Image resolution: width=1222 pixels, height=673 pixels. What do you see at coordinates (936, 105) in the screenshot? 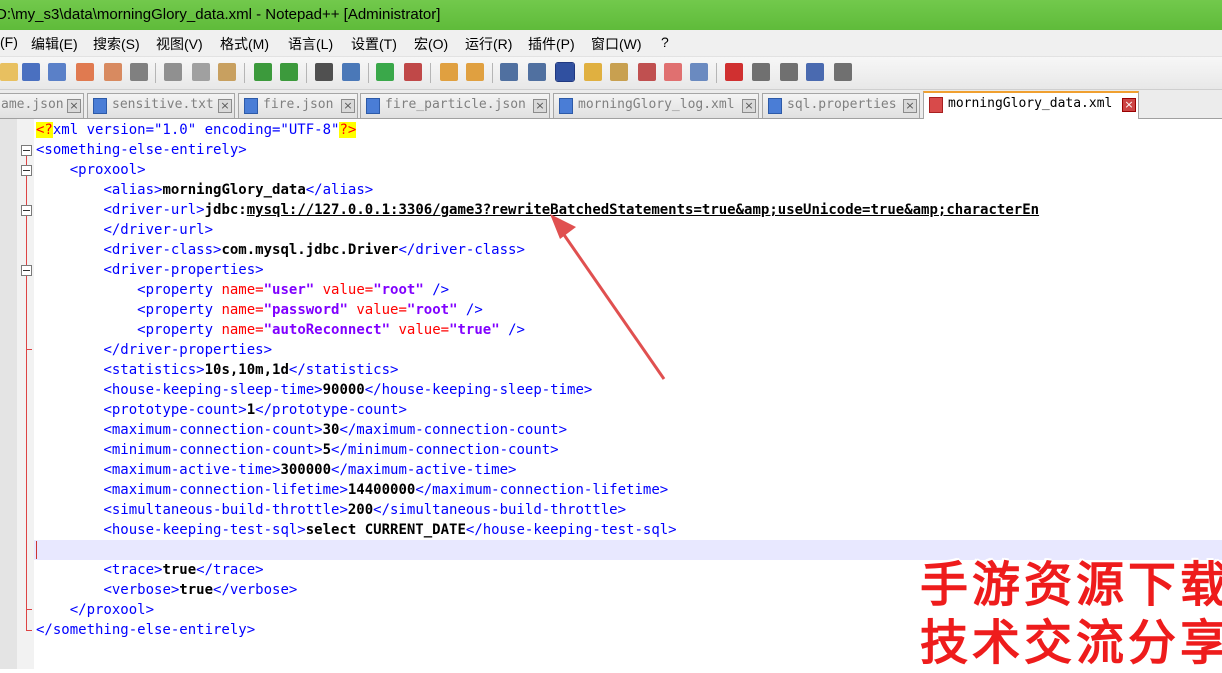
I see `file-modified-icon` at bounding box center [936, 105].